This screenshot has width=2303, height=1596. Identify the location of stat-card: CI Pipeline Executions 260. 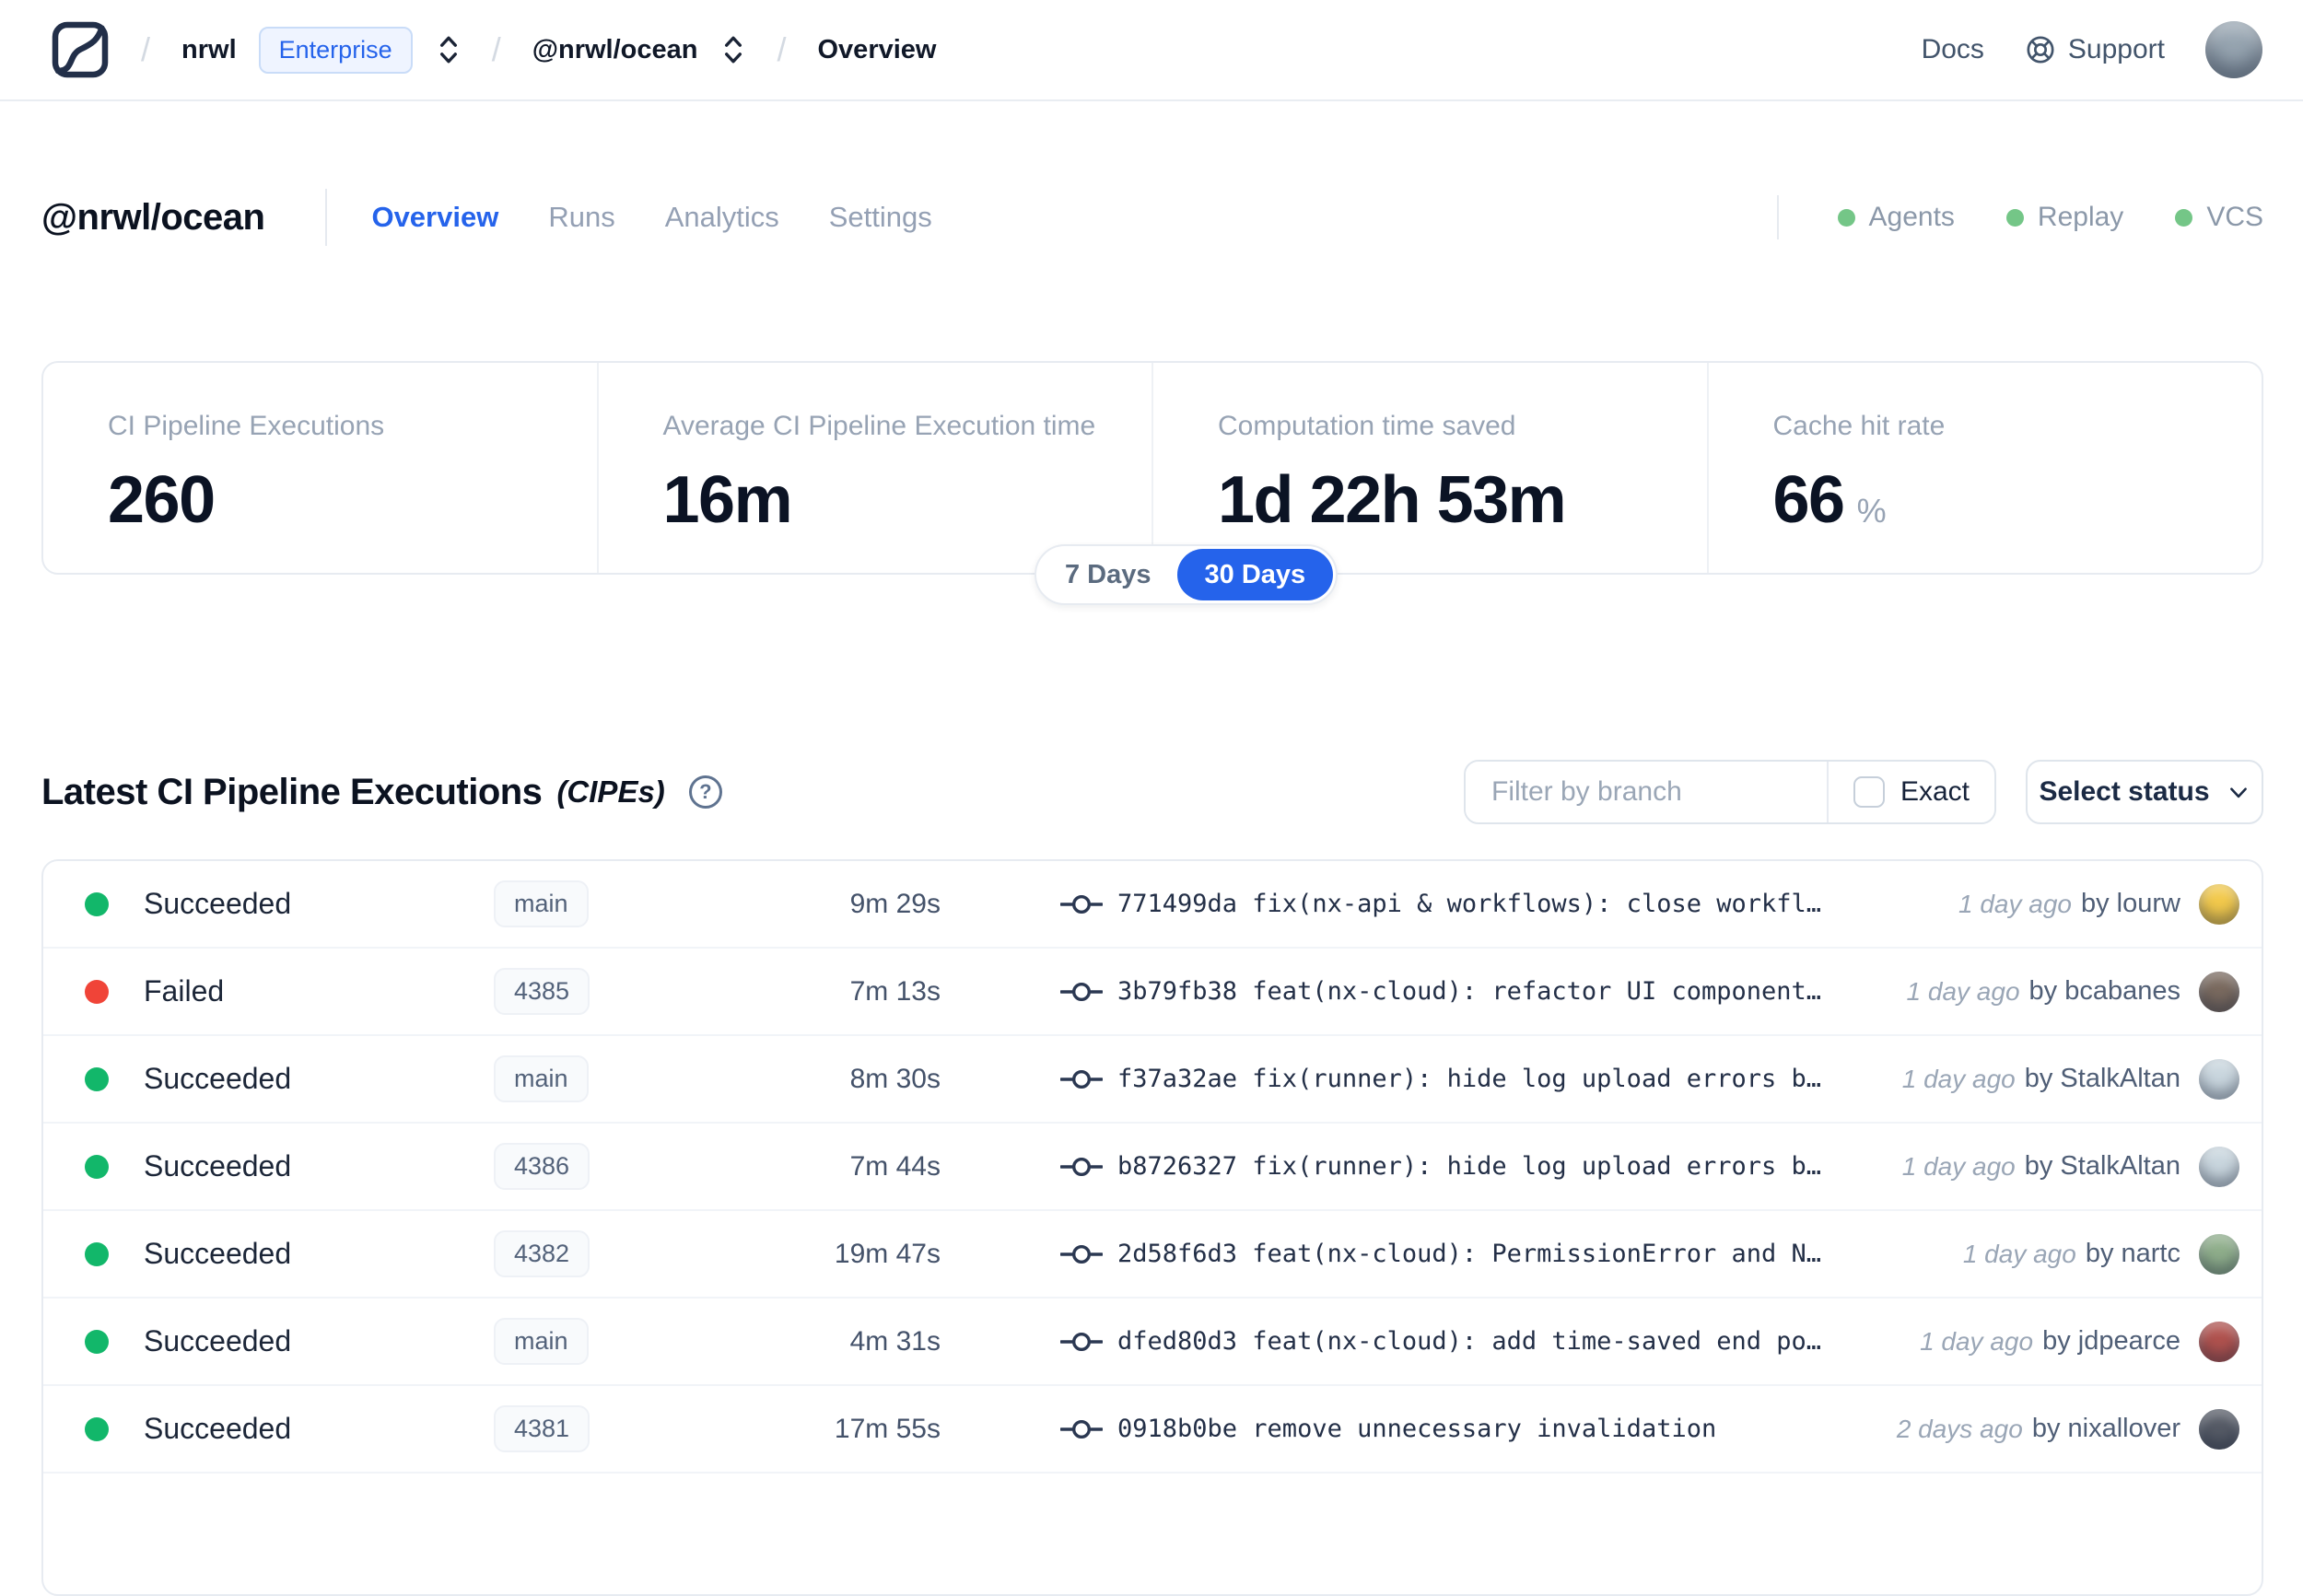
(320, 468).